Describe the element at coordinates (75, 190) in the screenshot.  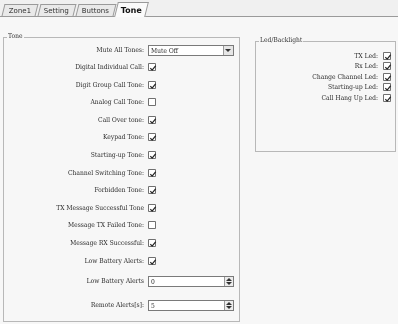
I see `forbidden-tone-row: Forbidden Tone:` at that location.